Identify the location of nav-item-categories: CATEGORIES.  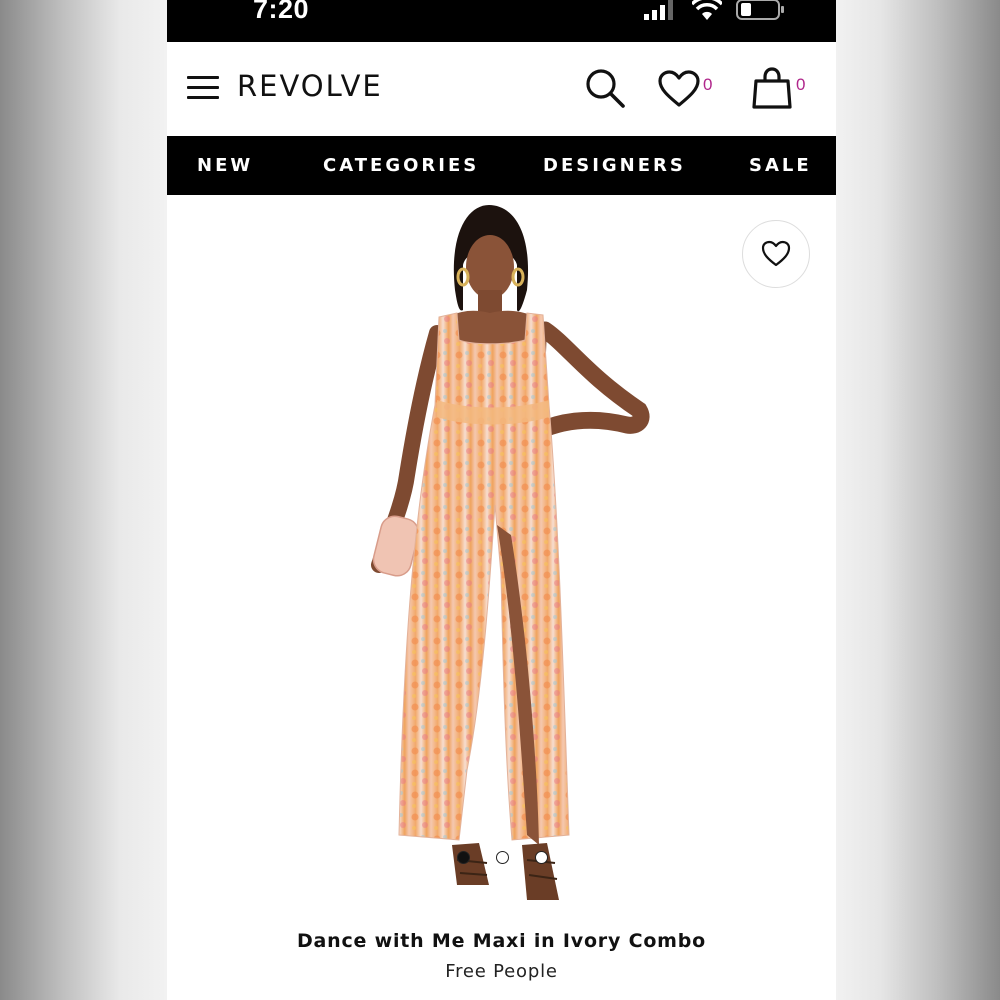
(401, 165).